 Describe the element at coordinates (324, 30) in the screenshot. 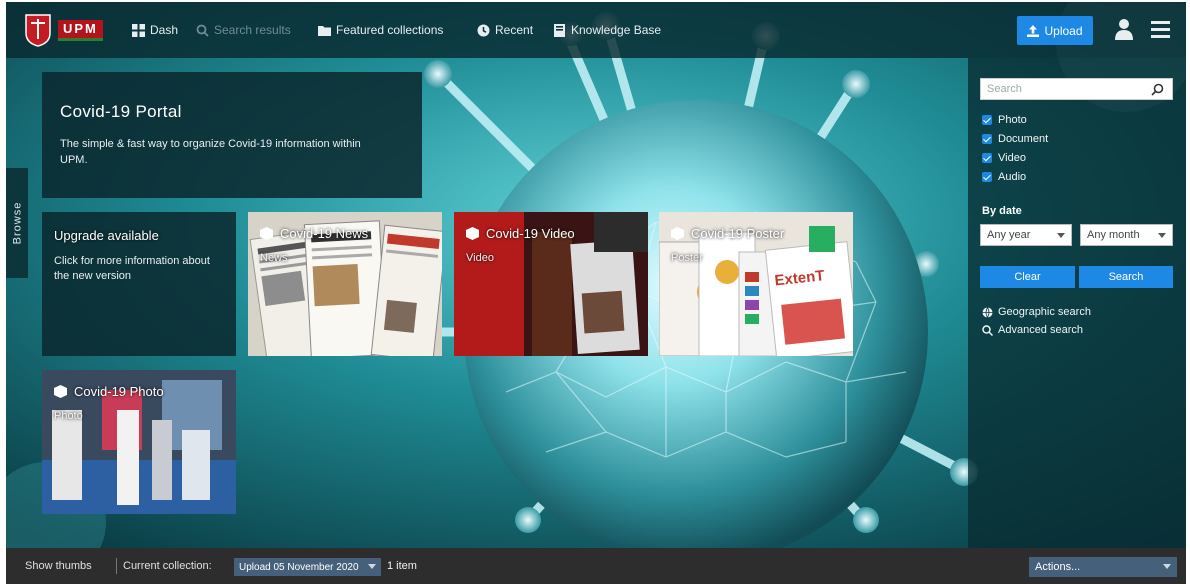

I see `folder-icon` at that location.